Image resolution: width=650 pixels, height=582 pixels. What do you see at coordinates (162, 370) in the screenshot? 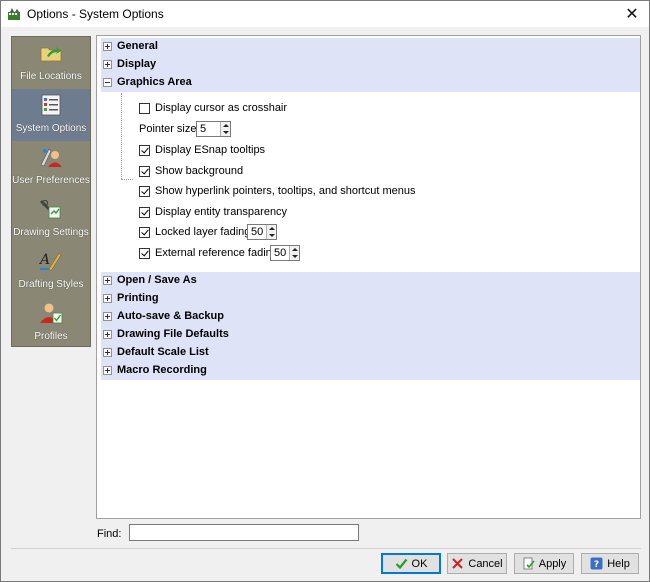
I see `section-label: Macro Recording` at bounding box center [162, 370].